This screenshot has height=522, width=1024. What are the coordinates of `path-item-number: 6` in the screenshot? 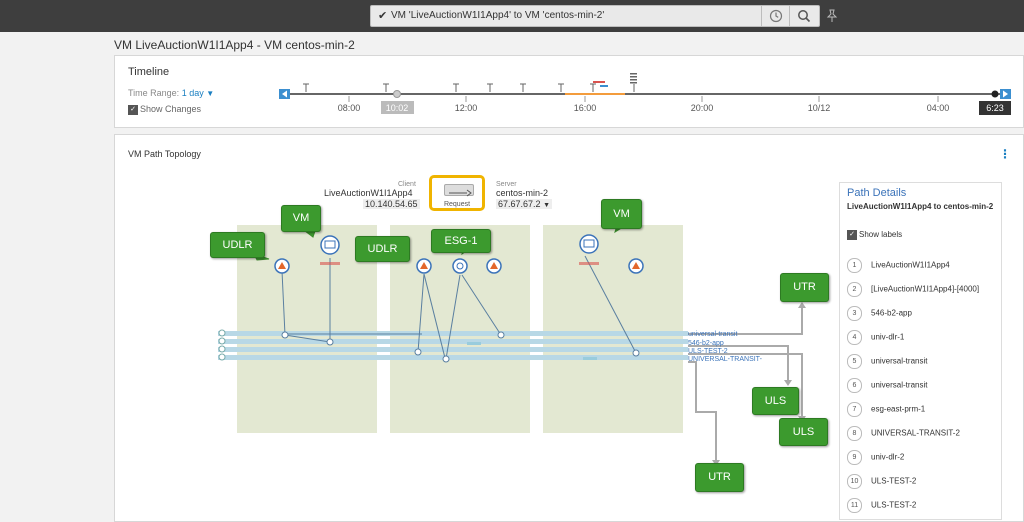 It's located at (854, 385).